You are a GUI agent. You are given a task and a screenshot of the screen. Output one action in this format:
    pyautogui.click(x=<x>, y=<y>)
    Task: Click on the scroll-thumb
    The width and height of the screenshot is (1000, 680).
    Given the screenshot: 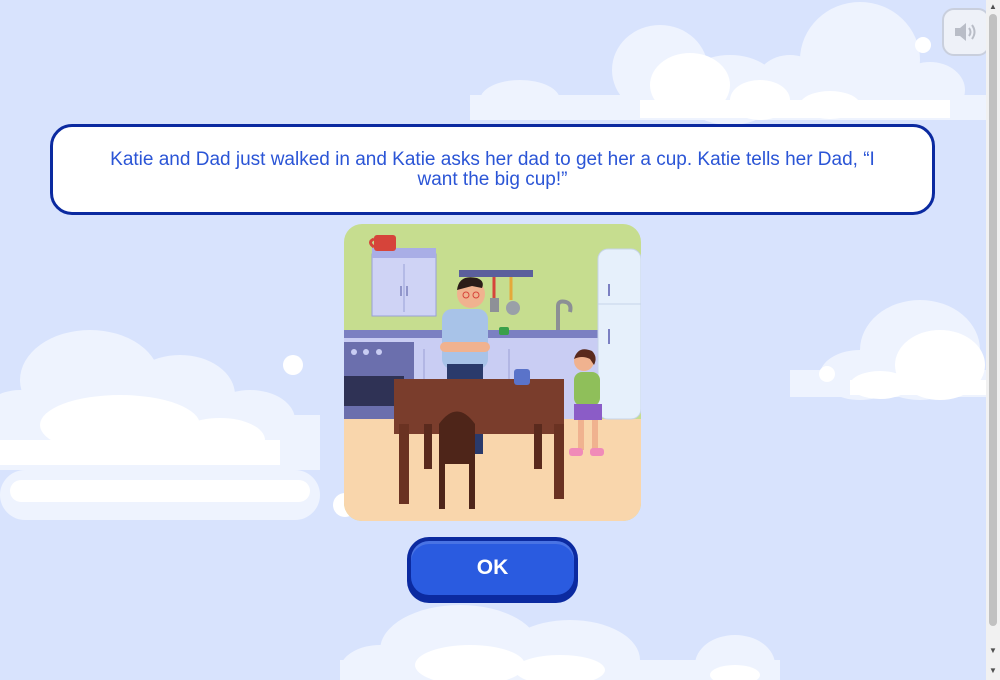 What is the action you would take?
    pyautogui.click(x=993, y=320)
    